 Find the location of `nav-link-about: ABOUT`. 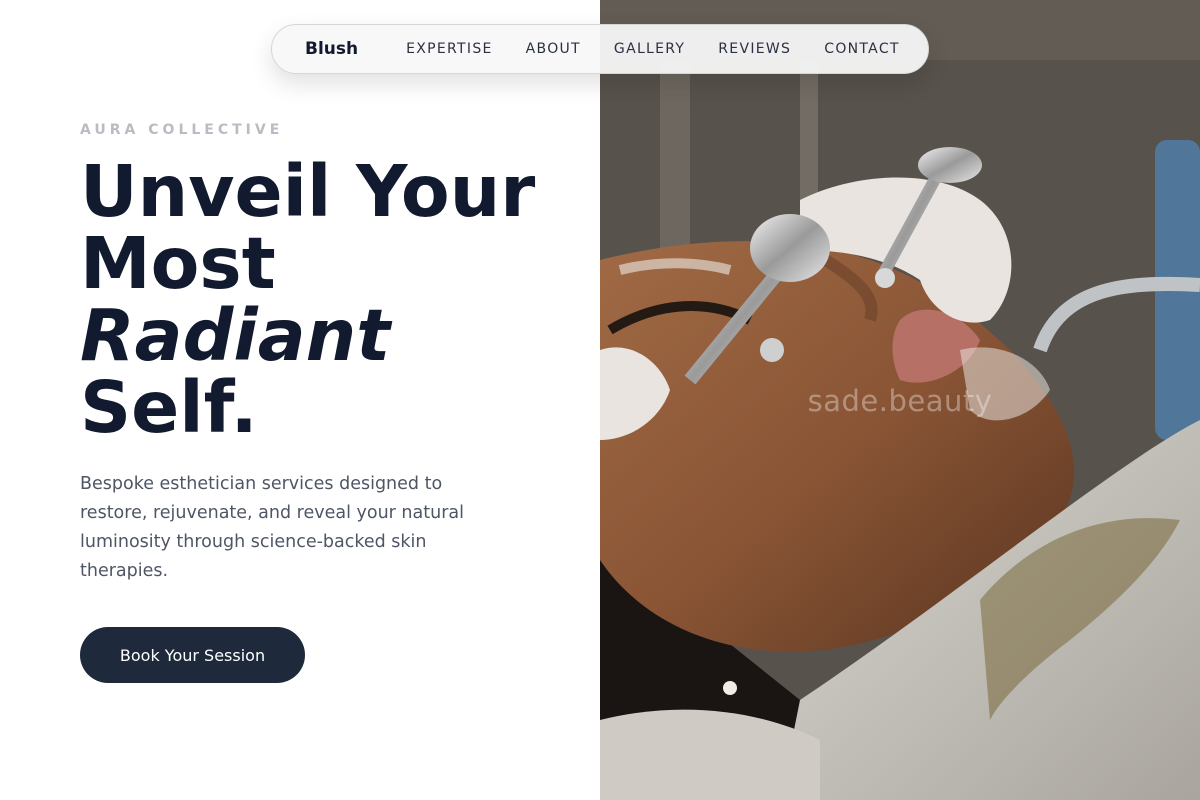

nav-link-about: ABOUT is located at coordinates (553, 49).